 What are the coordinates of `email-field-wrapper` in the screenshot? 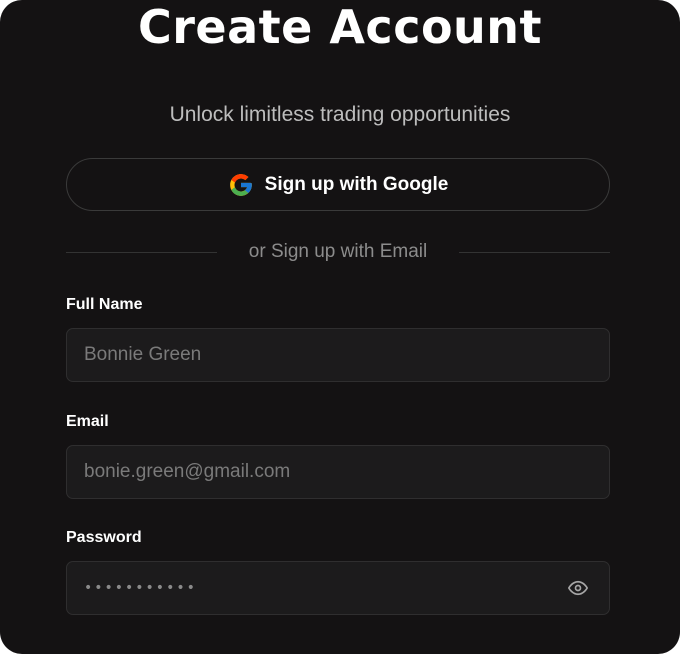 It's located at (338, 472).